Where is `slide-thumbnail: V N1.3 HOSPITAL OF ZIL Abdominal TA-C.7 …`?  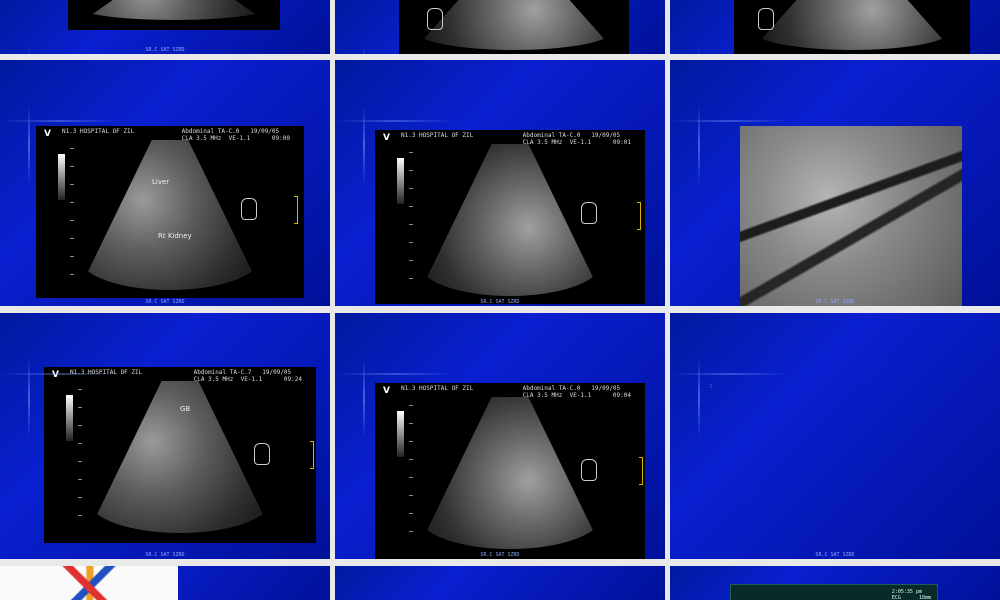
slide-thumbnail: V N1.3 HOSPITAL OF ZIL Abdominal TA-C.7 … is located at coordinates (165, 436).